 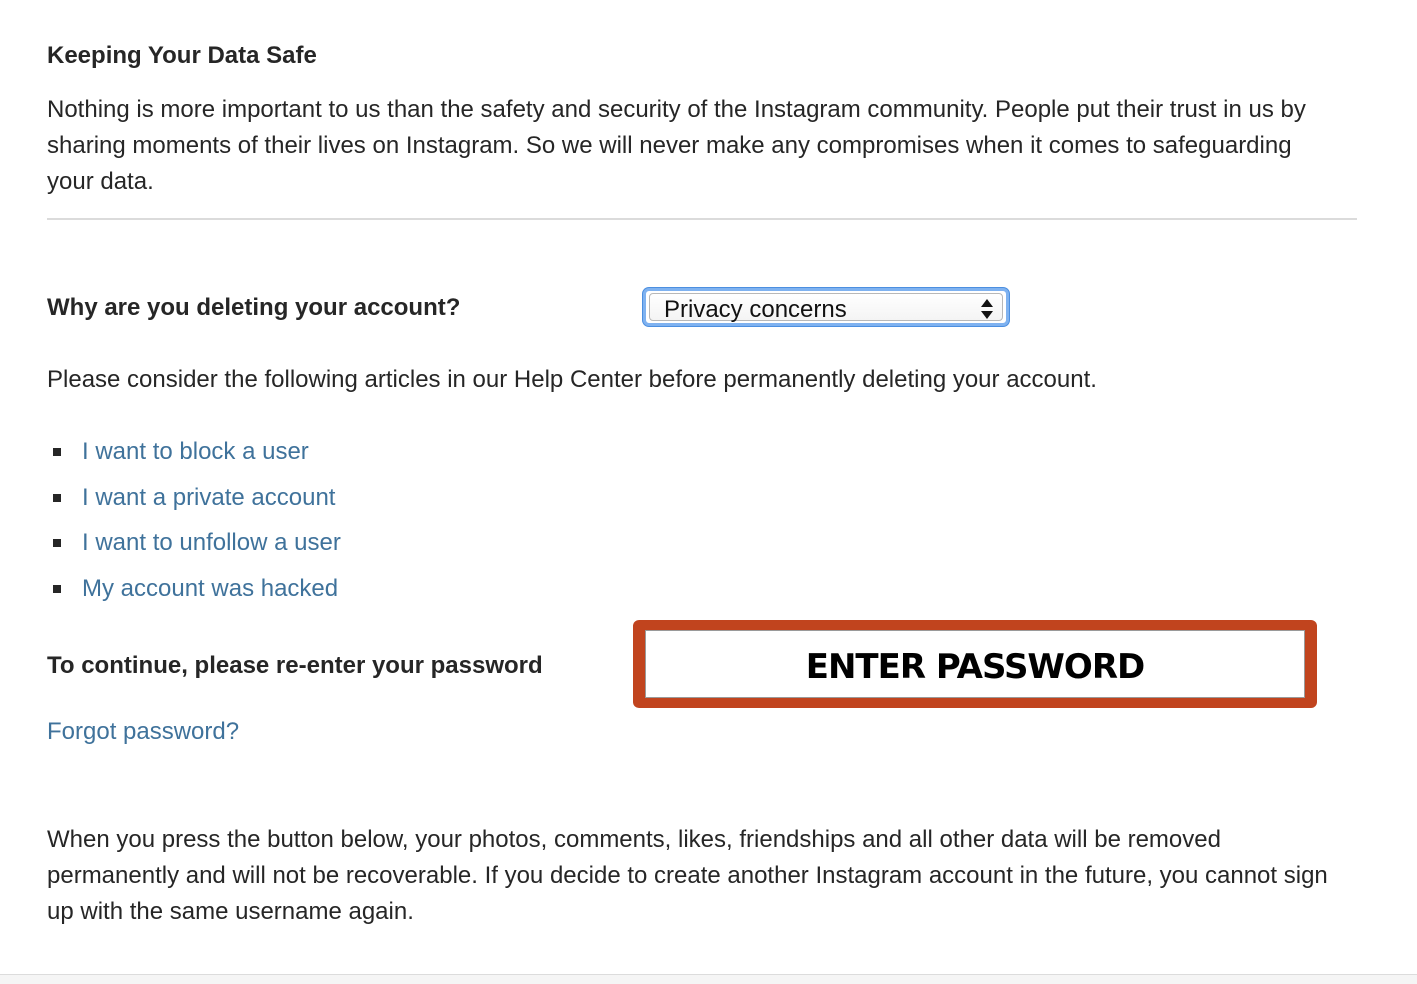 What do you see at coordinates (254, 307) in the screenshot?
I see `reason-label: Why are you deleting your account?` at bounding box center [254, 307].